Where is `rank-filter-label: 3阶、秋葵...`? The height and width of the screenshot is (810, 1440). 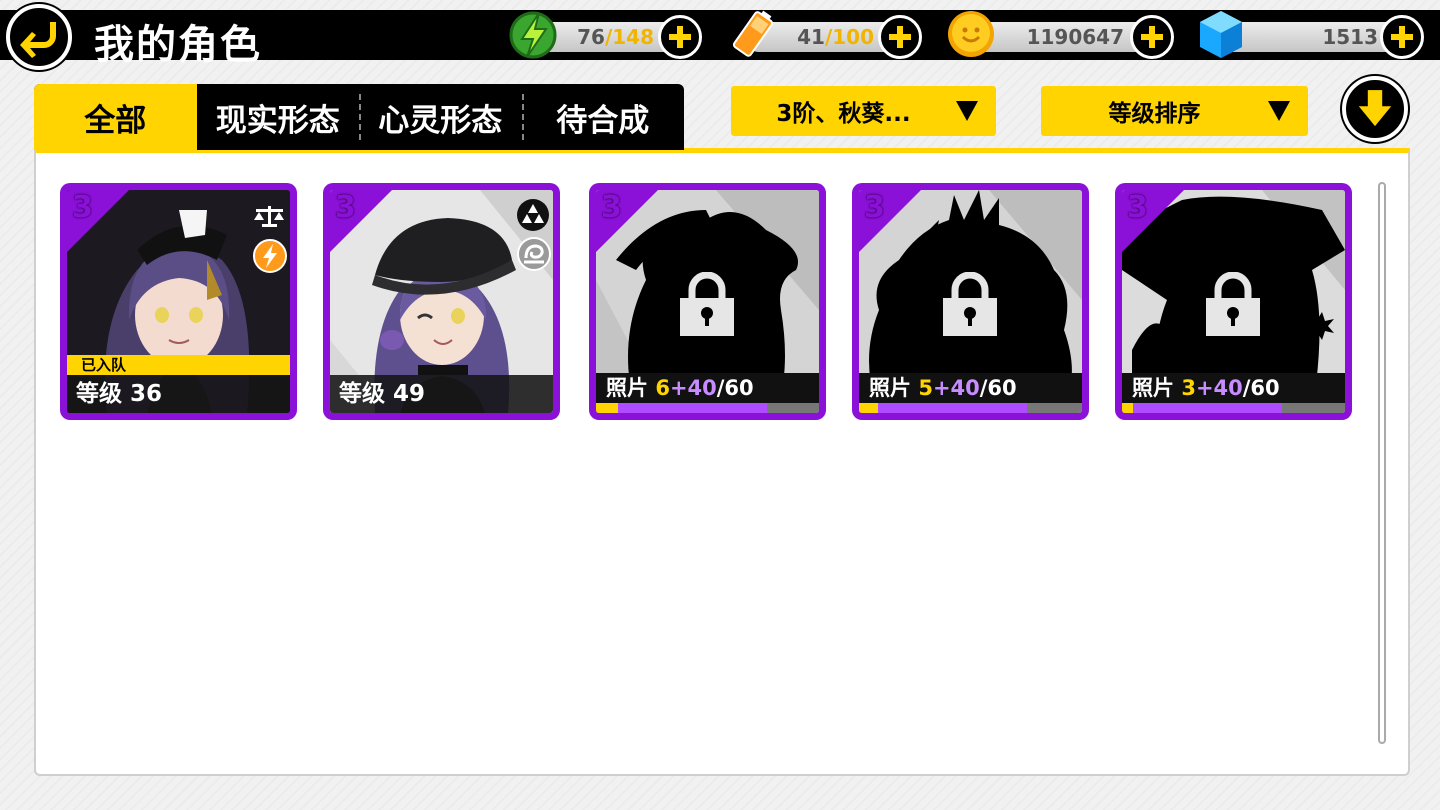 rank-filter-label: 3阶、秋葵... is located at coordinates (843, 114).